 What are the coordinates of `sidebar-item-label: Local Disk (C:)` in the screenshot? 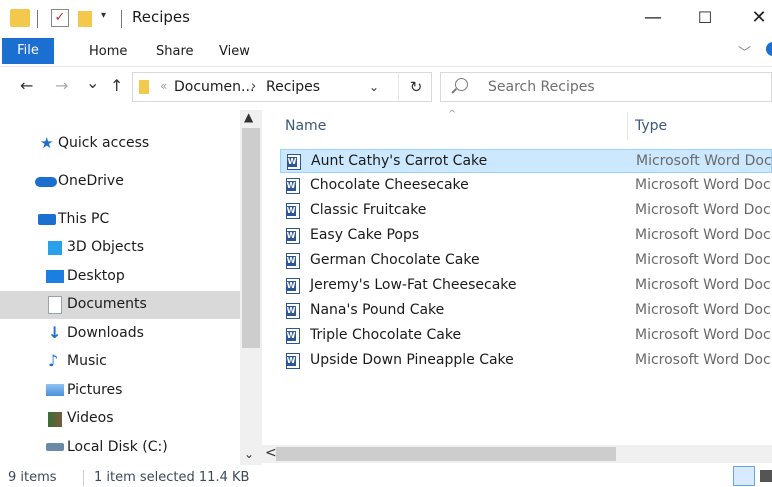 It's located at (117, 447).